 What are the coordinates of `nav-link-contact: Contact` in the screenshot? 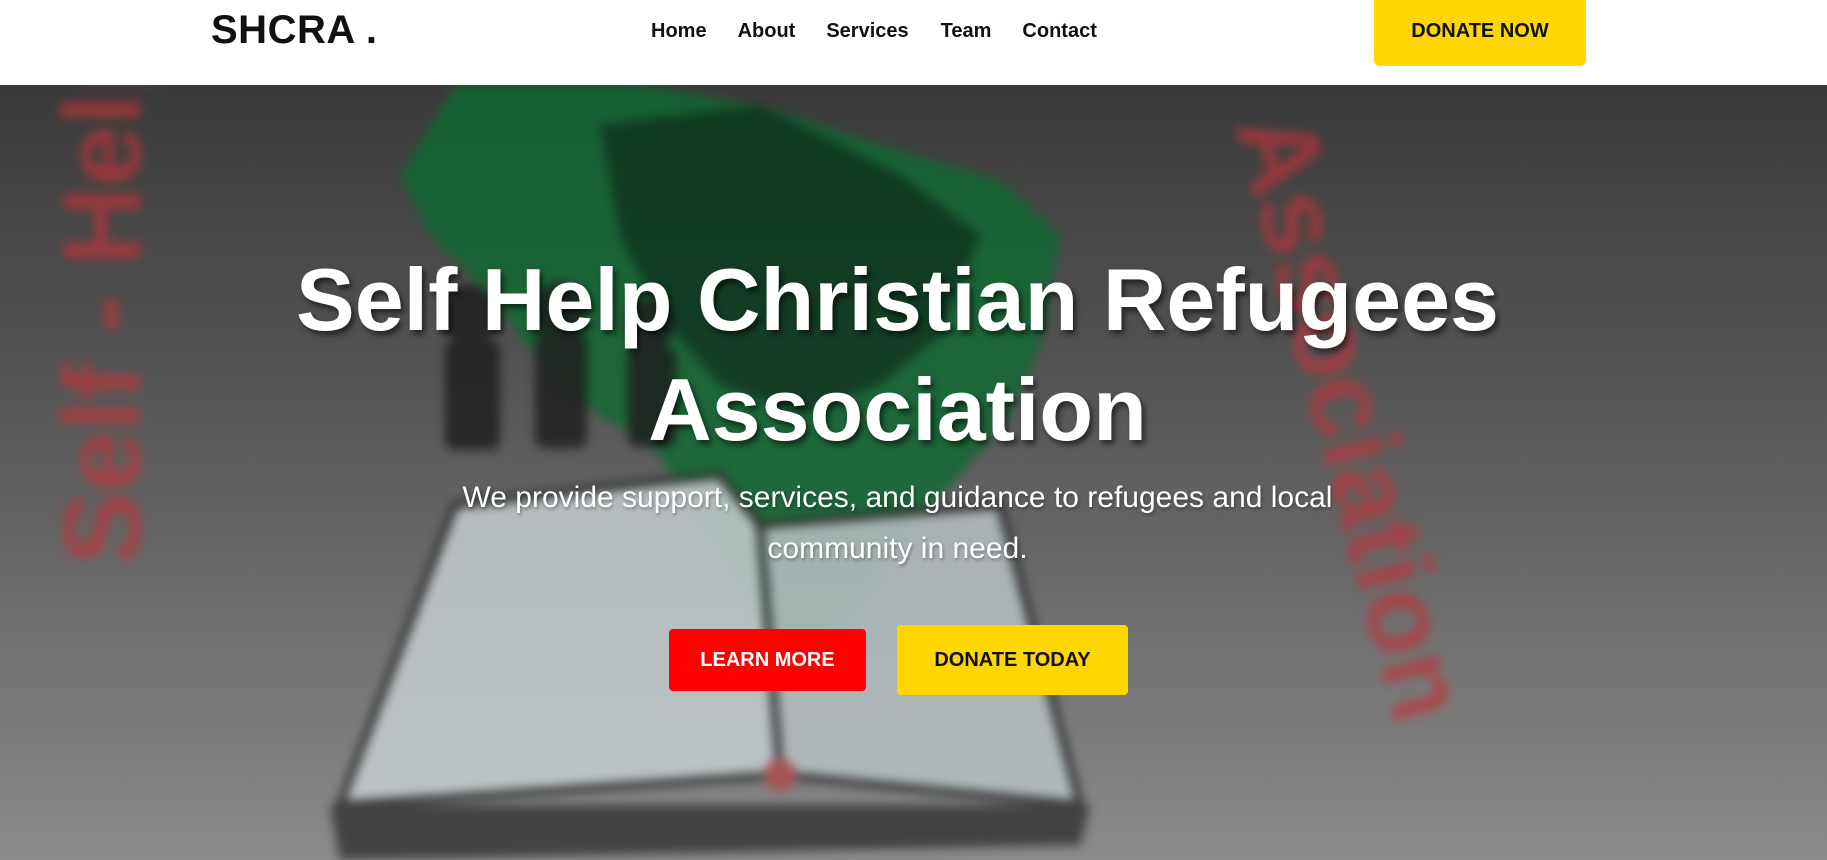 It's located at (1059, 31).